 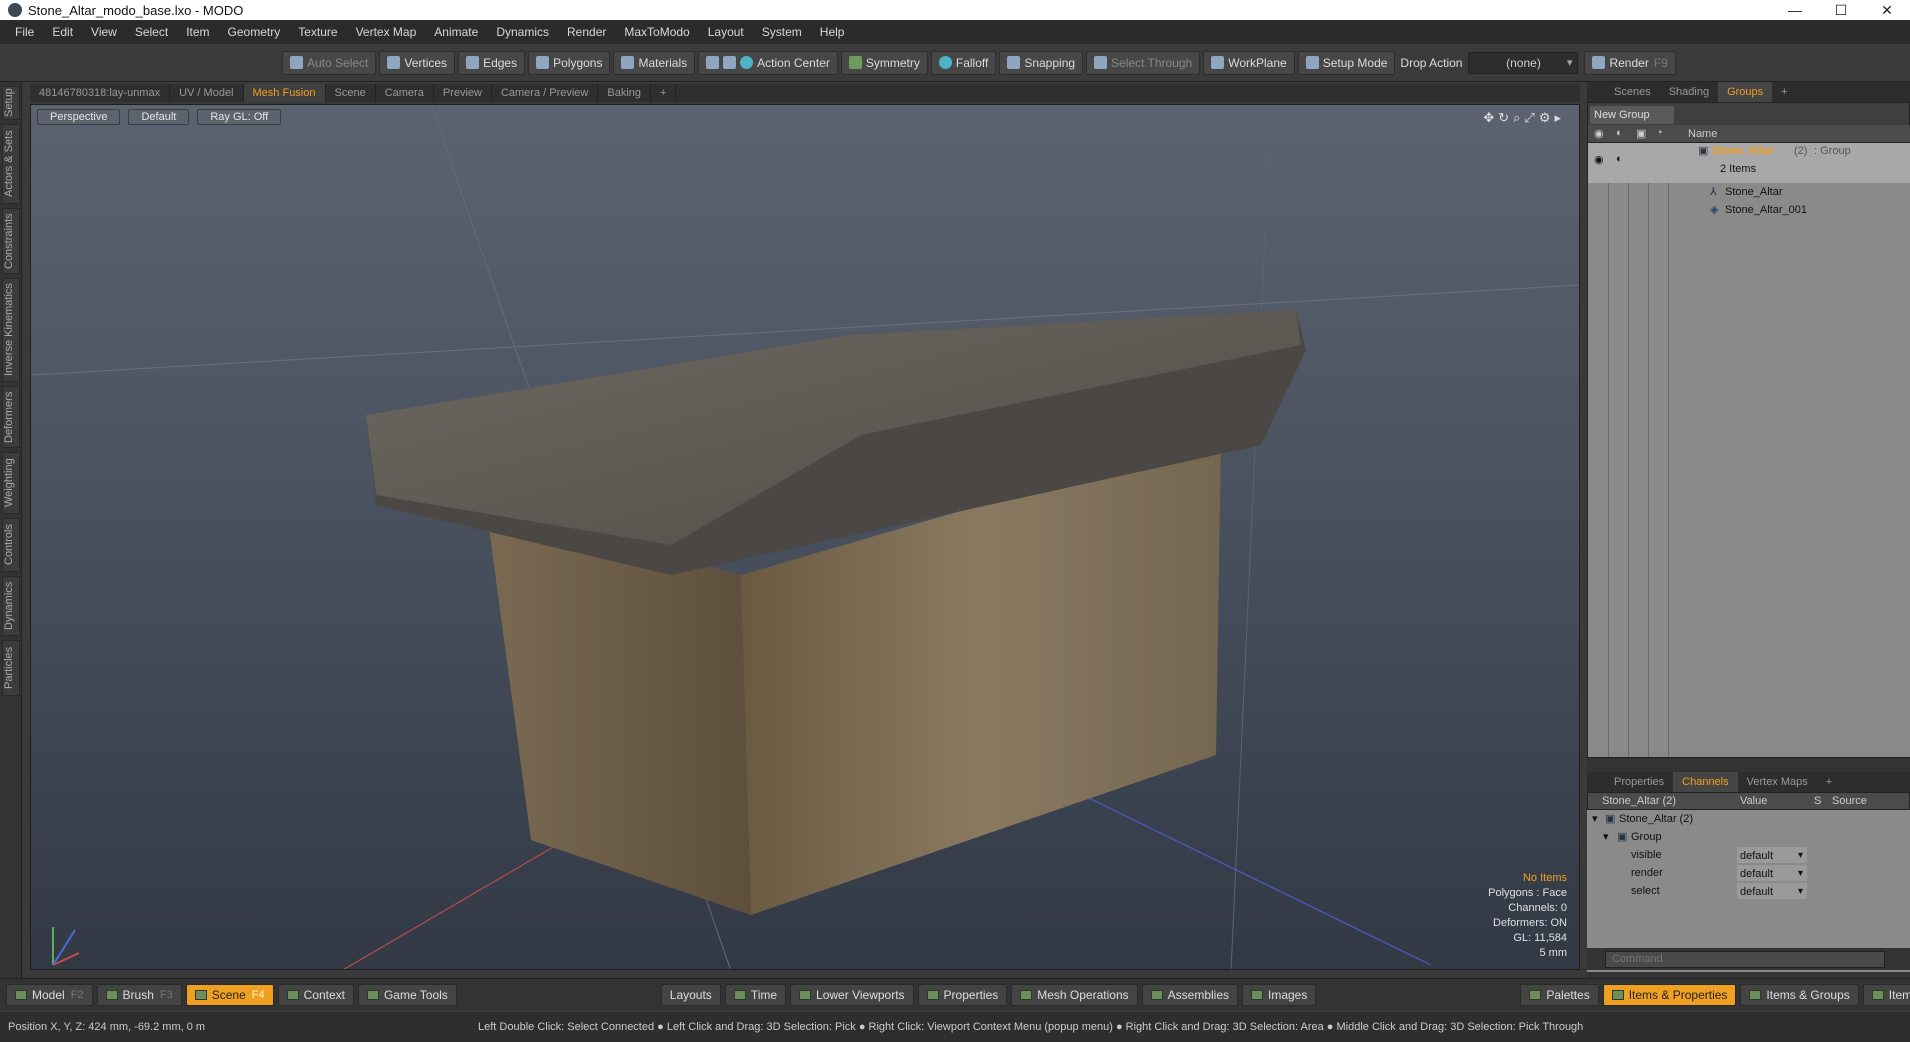 What do you see at coordinates (207, 93) in the screenshot?
I see `tab-uv-model: UV / Model` at bounding box center [207, 93].